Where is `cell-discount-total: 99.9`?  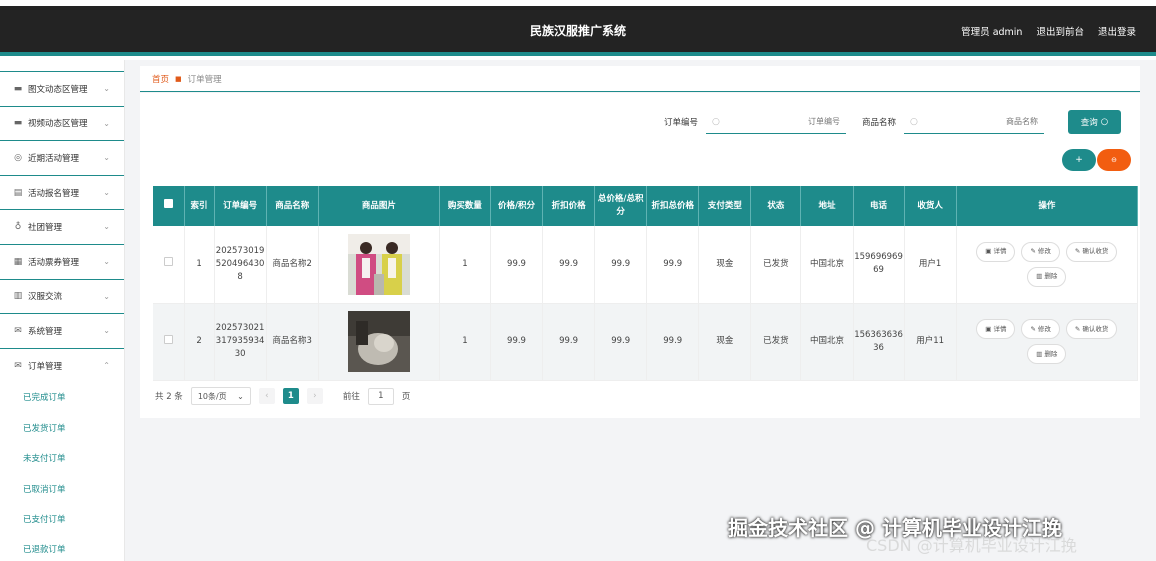
cell-discount-total: 99.9 is located at coordinates (673, 342).